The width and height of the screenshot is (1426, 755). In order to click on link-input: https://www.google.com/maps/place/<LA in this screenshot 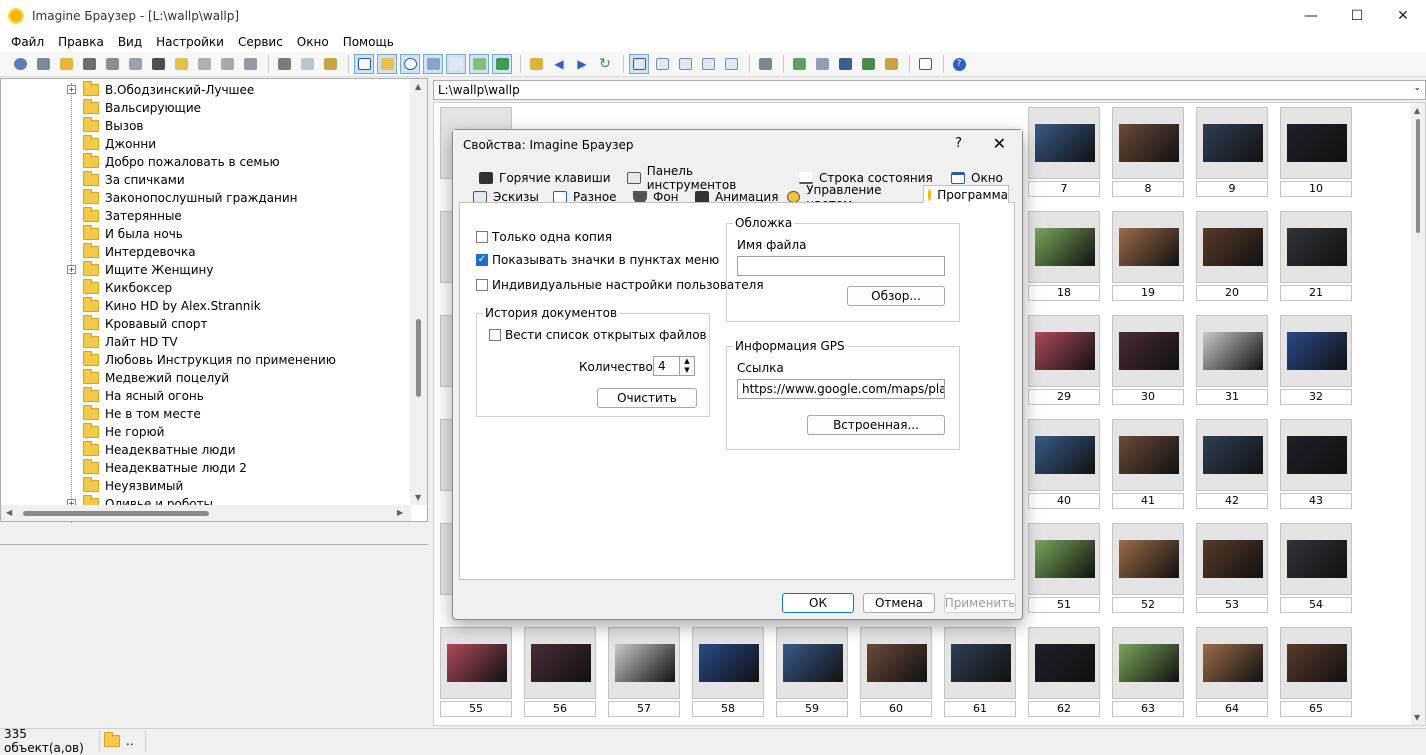, I will do `click(841, 389)`.